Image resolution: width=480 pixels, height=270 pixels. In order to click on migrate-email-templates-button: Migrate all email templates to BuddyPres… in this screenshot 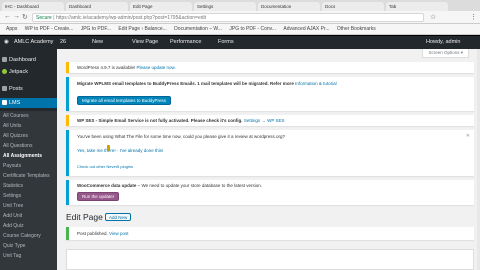, I will do `click(124, 100)`.